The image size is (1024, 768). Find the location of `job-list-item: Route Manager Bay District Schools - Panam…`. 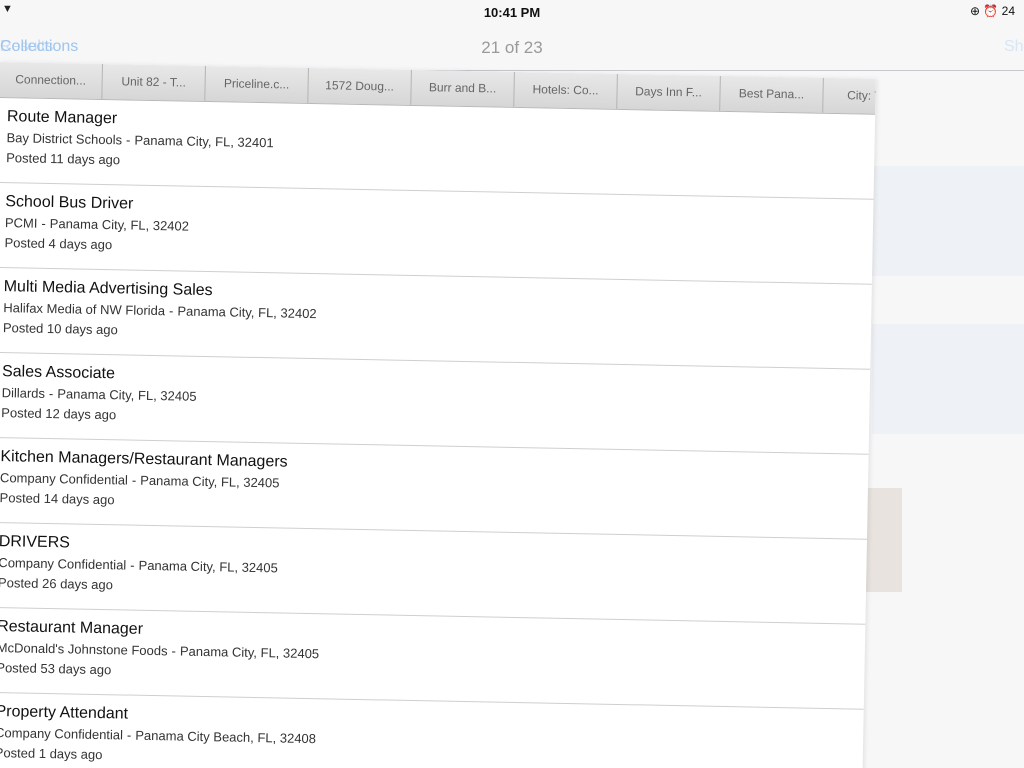

job-list-item: Route Manager Bay District Schools - Panam… is located at coordinates (438, 148).